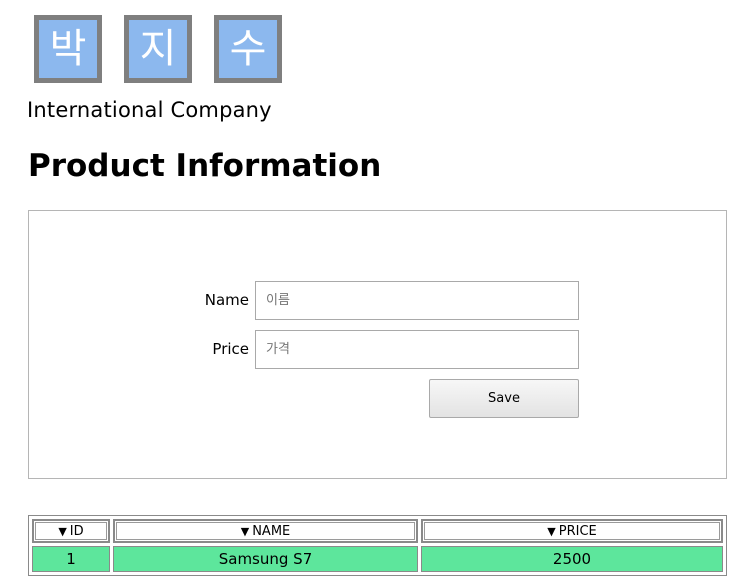  Describe the element at coordinates (265, 559) in the screenshot. I see `cell-name: Samsung S7` at that location.